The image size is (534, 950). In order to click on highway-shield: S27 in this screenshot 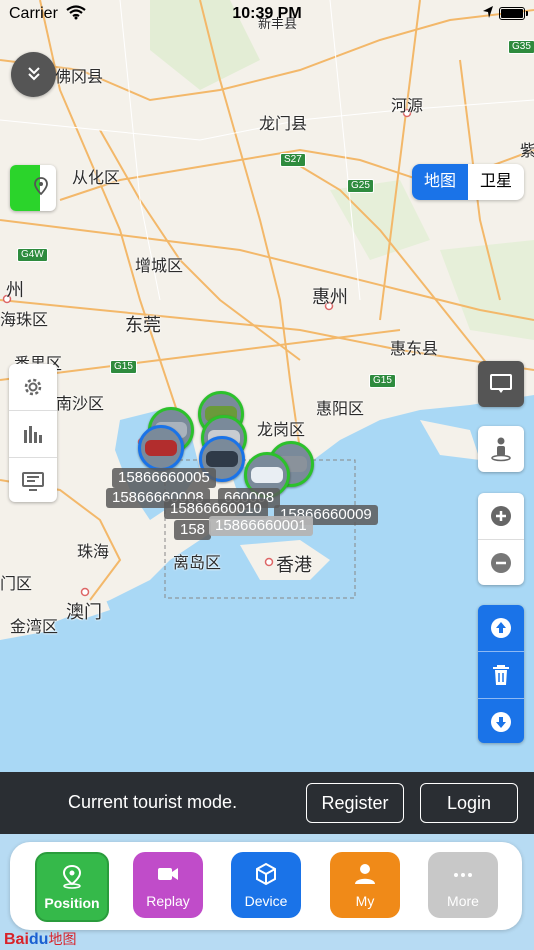, I will do `click(293, 160)`.